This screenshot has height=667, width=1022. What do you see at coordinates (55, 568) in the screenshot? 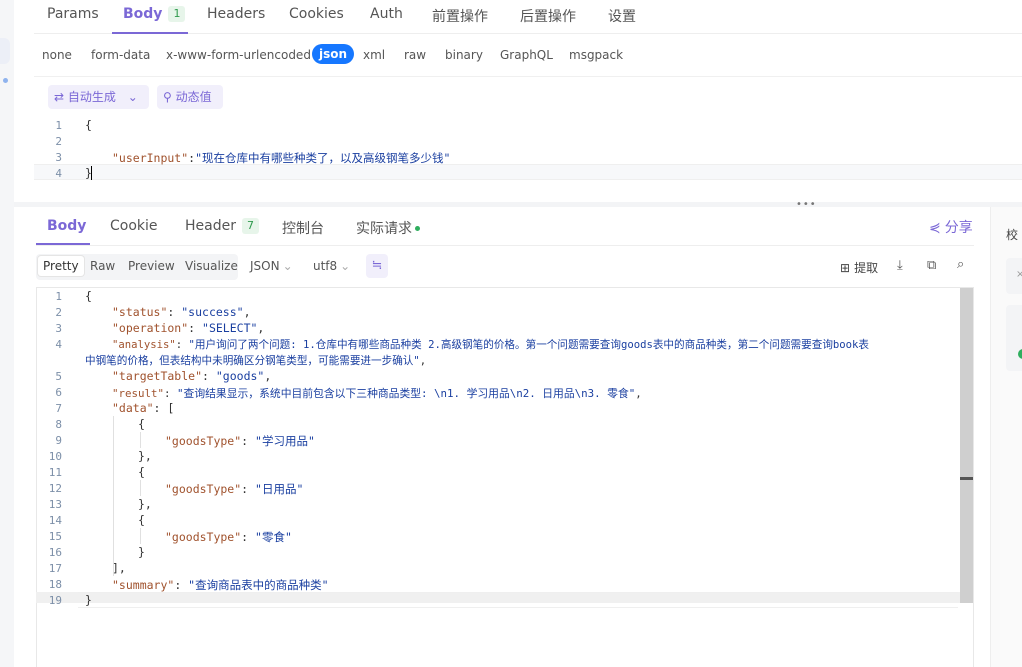
I see `line-number: 17` at bounding box center [55, 568].